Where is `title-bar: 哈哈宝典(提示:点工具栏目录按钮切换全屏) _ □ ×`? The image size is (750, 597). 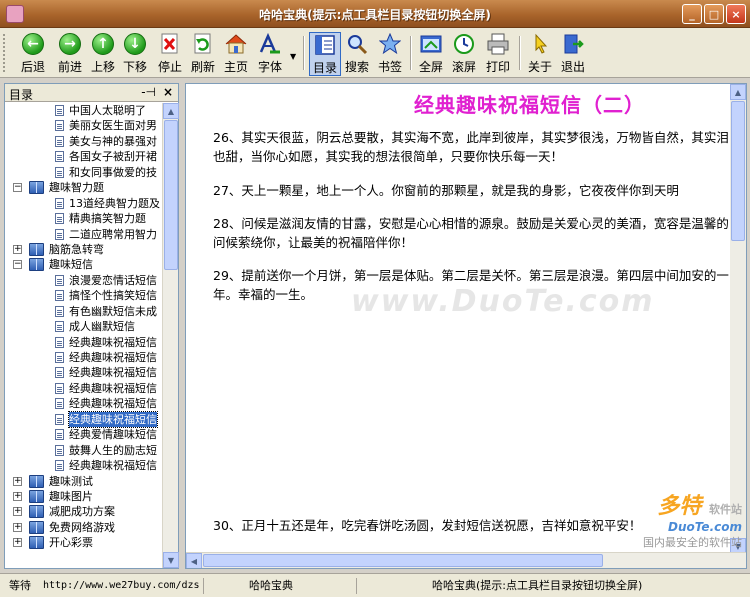 title-bar: 哈哈宝典(提示:点工具栏目录按钮切换全屏) _ □ × is located at coordinates (375, 14).